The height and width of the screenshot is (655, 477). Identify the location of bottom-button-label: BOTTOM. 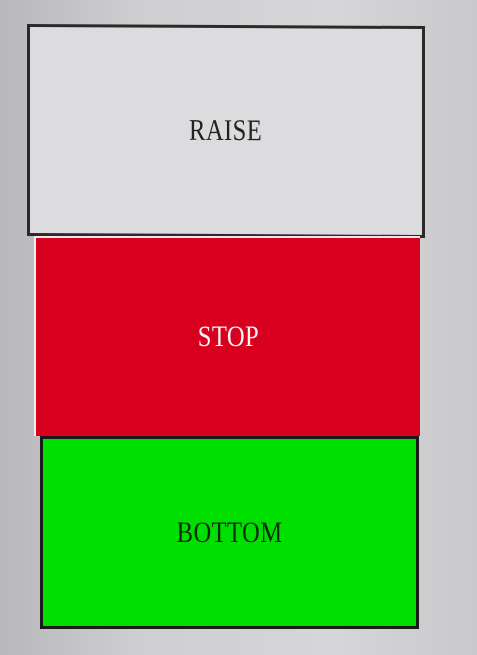
(229, 532).